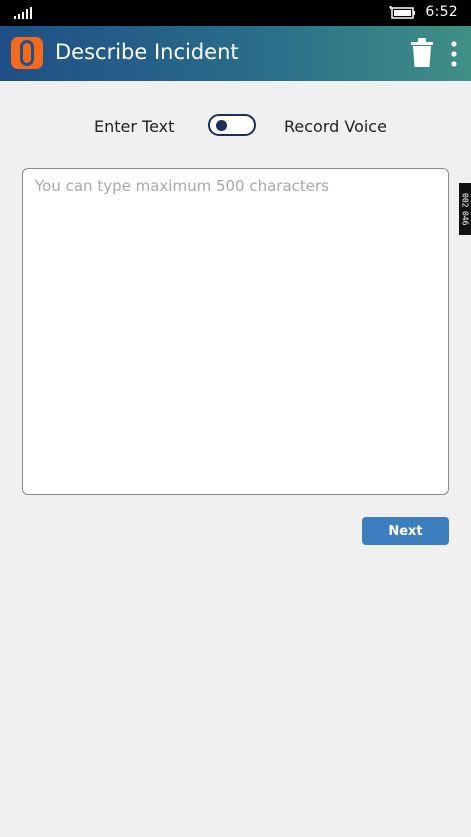 This screenshot has width=471, height=837. I want to click on side-tag-top: 002, so click(465, 199).